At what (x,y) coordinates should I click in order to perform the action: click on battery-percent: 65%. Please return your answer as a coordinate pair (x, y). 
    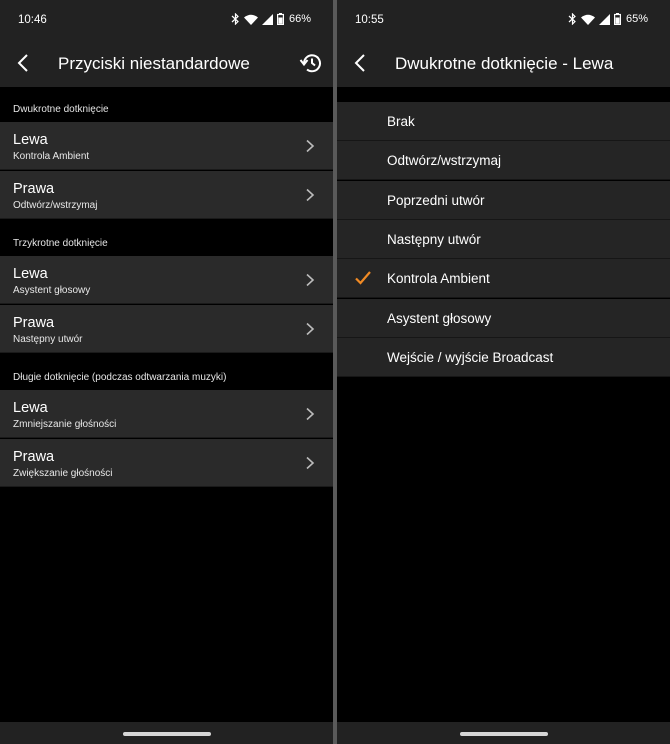
    Looking at the image, I should click on (636, 19).